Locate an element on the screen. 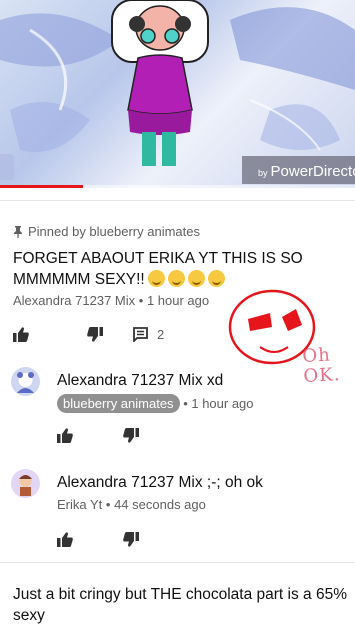 The image size is (355, 632). handwritten-note: Oh OK. is located at coordinates (321, 366).